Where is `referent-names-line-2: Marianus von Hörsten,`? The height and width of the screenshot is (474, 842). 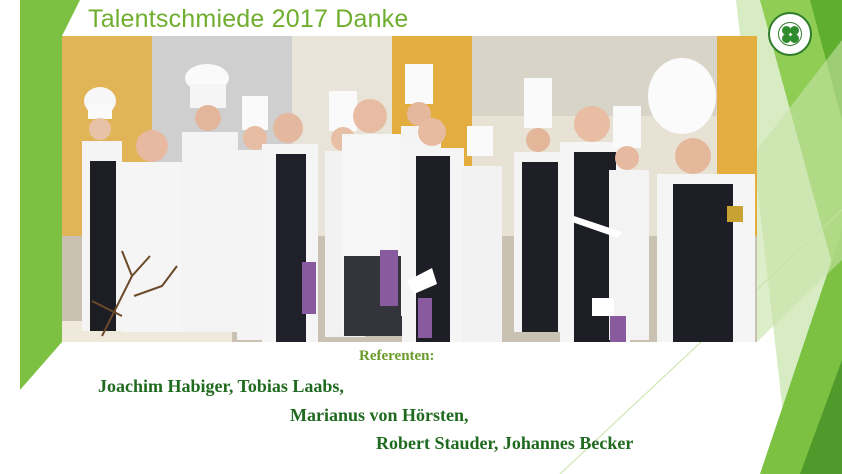 referent-names-line-2: Marianus von Hörsten, is located at coordinates (379, 415).